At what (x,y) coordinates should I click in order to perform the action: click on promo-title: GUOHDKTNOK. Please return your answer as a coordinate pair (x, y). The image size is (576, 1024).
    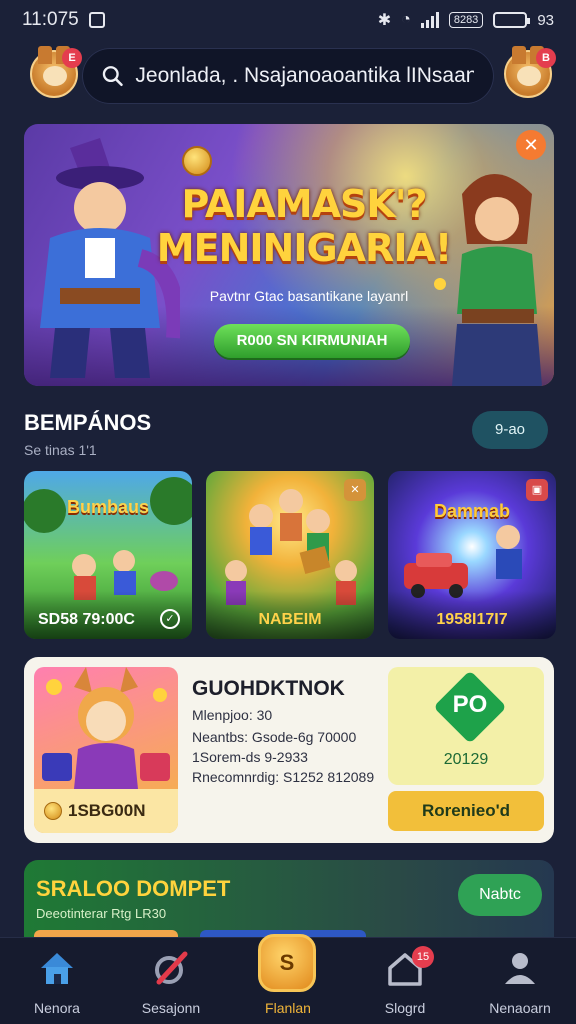
    Looking at the image, I should click on (268, 688).